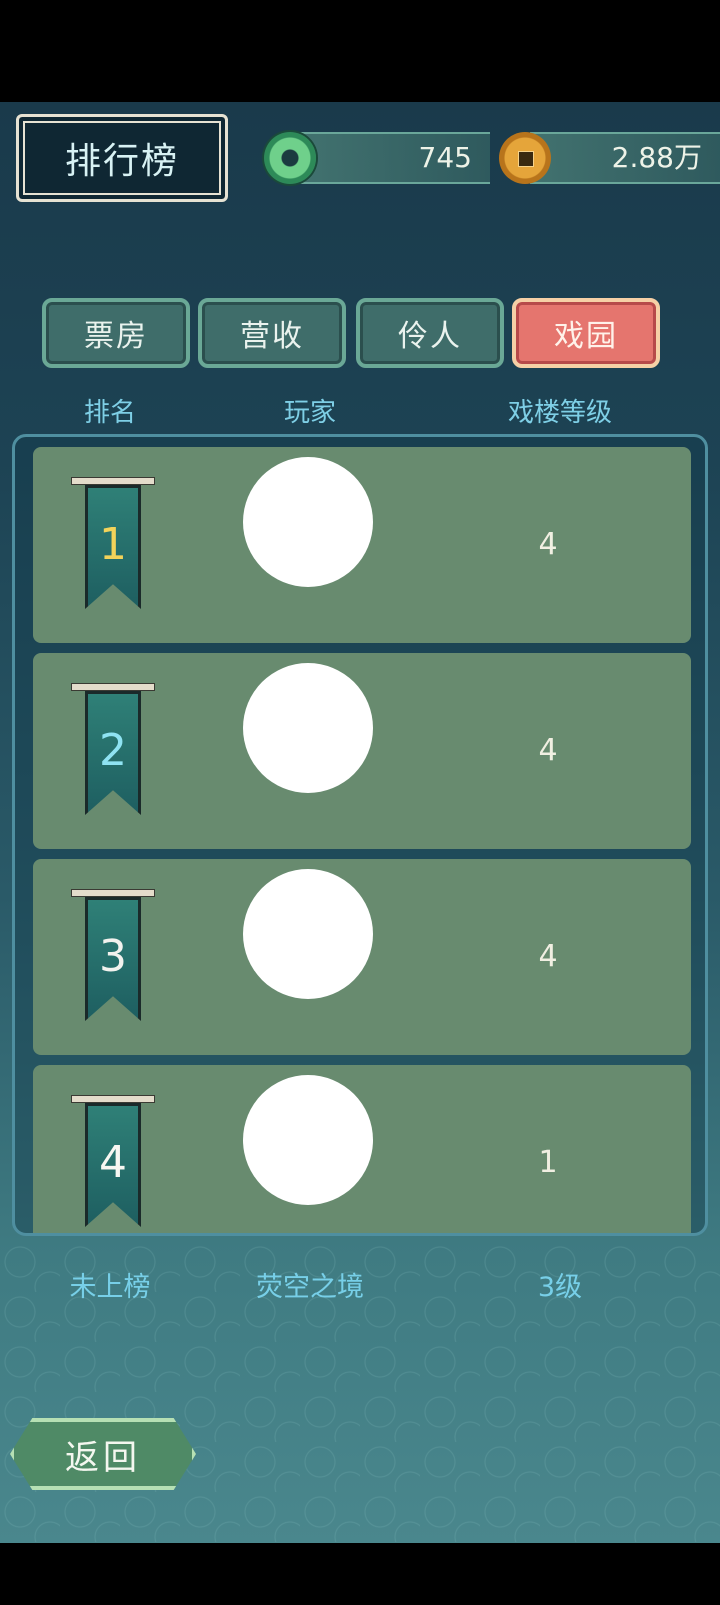  Describe the element at coordinates (109, 413) in the screenshot. I see `column-header-rank: 排名` at that location.